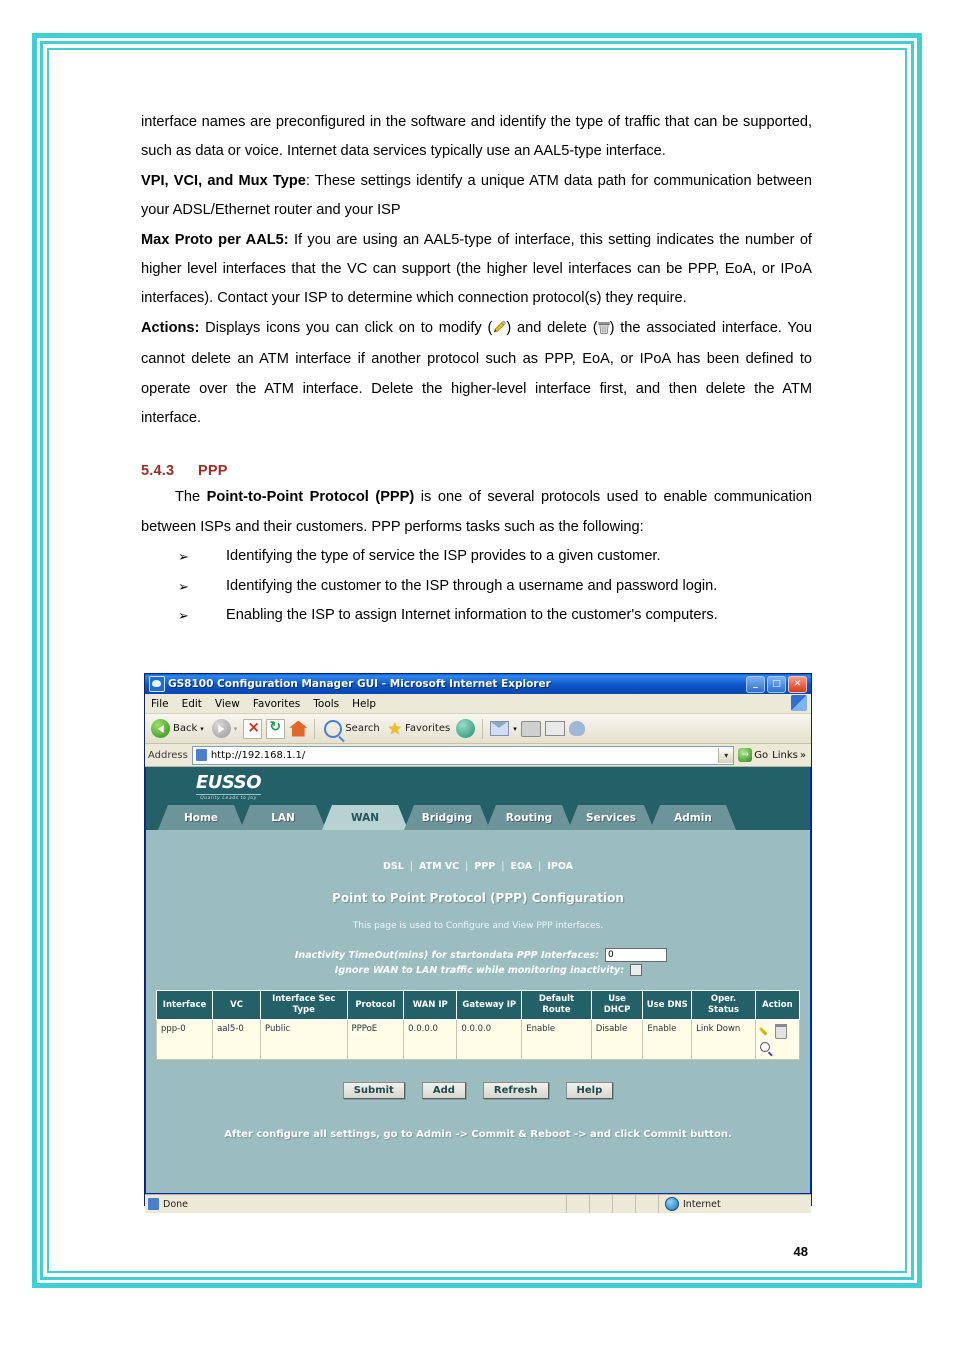 The width and height of the screenshot is (954, 1351). What do you see at coordinates (202, 729) in the screenshot?
I see `back-caret-icon: ▾` at bounding box center [202, 729].